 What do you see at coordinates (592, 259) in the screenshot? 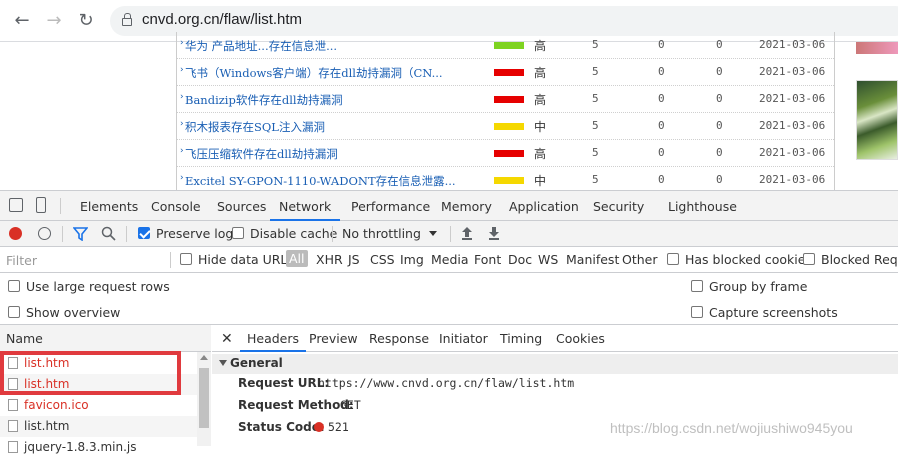
I see `type-filter-manifest: Manifest` at bounding box center [592, 259].